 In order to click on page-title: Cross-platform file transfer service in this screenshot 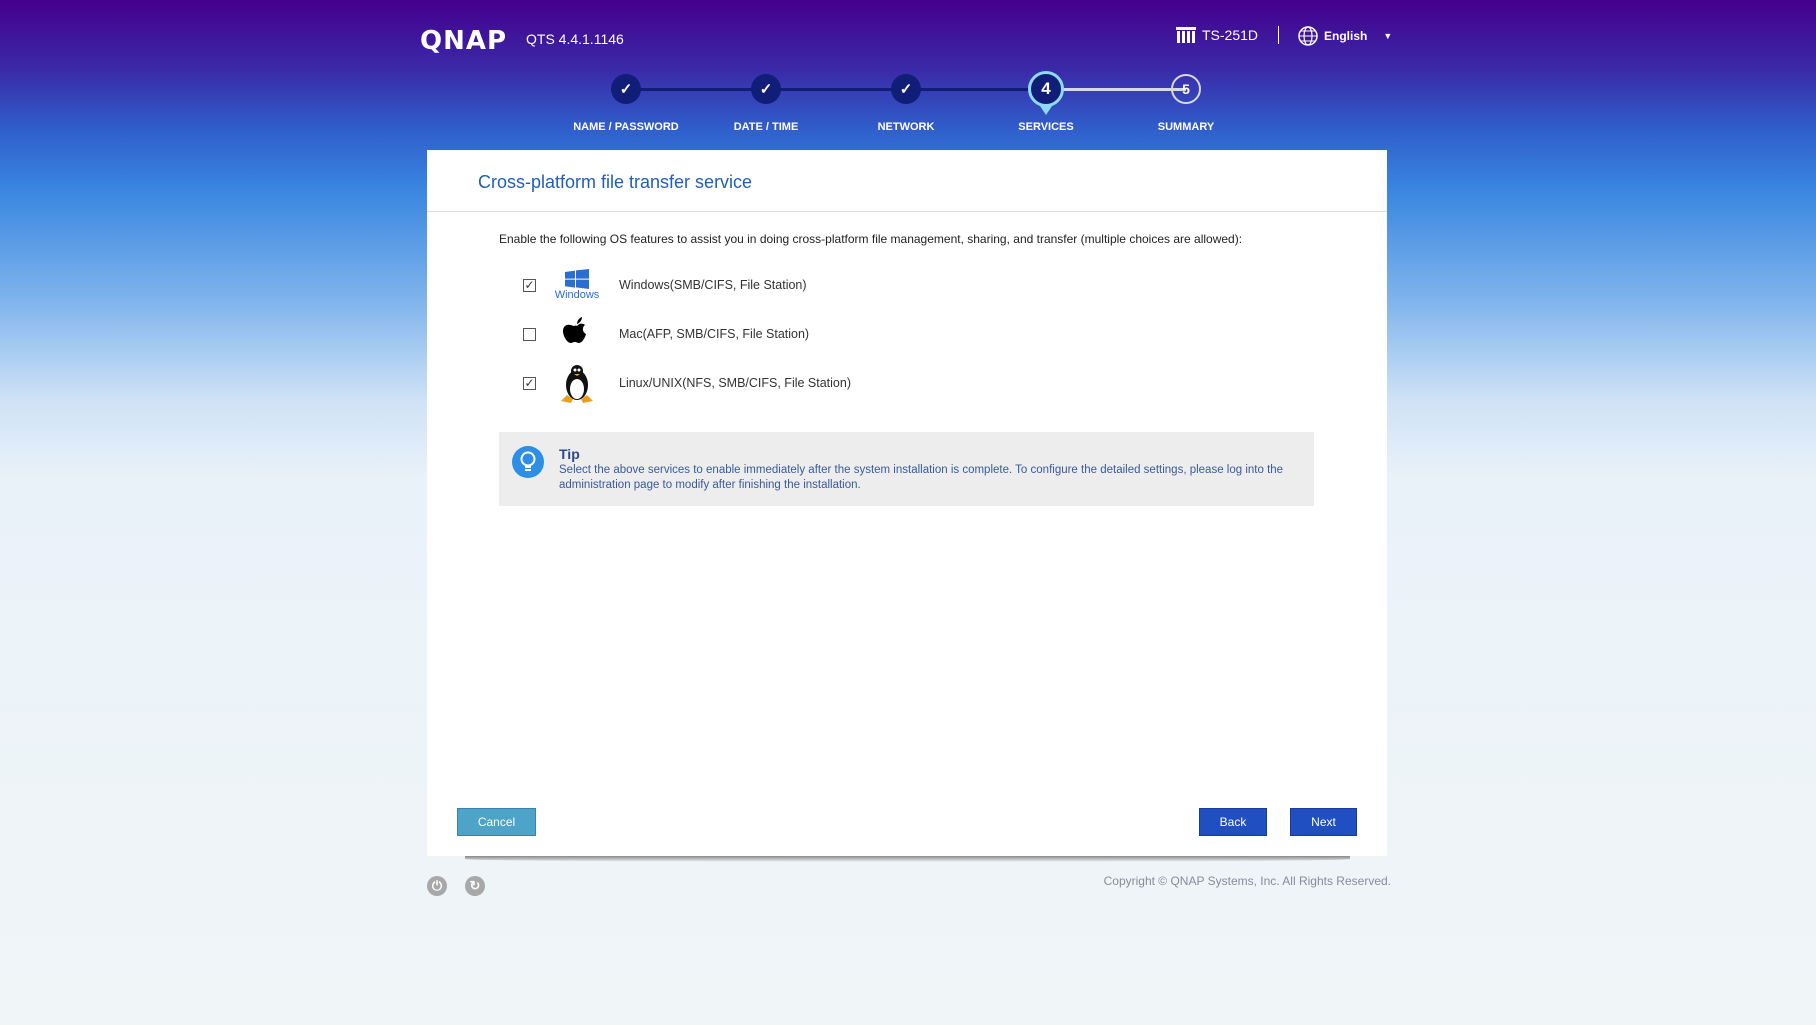, I will do `click(615, 182)`.